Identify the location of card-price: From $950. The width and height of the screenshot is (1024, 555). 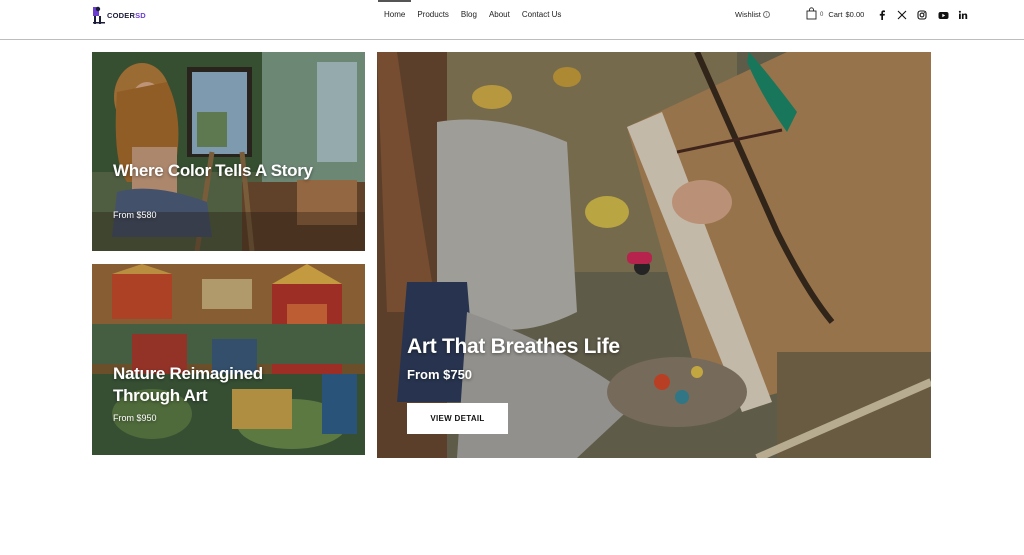
(135, 418).